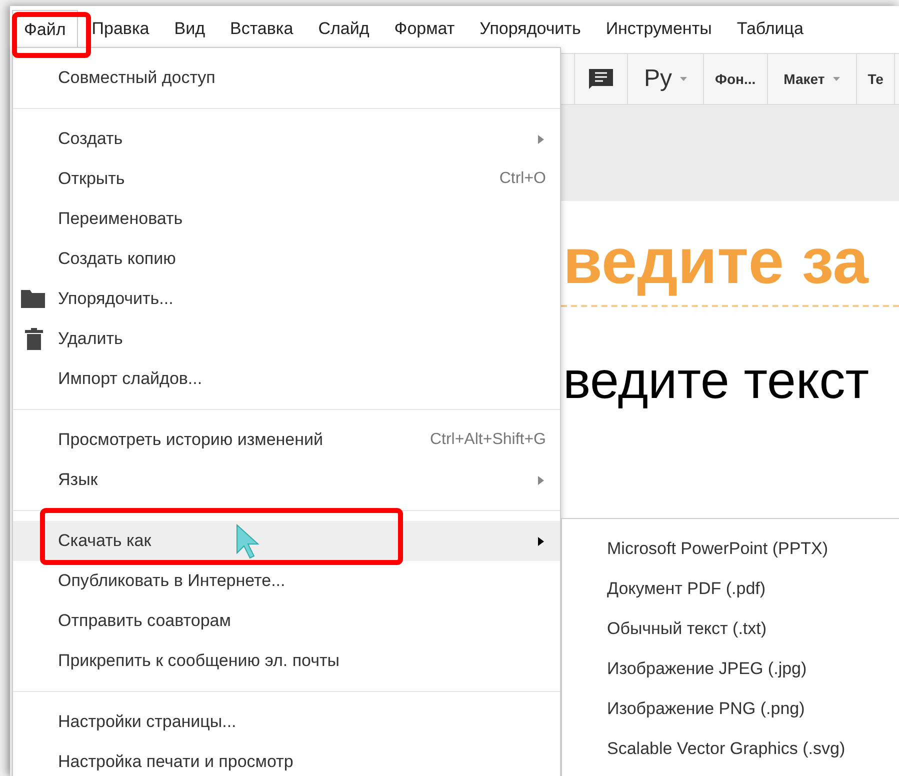 Image resolution: width=899 pixels, height=776 pixels. Describe the element at coordinates (137, 78) in the screenshot. I see `menu-item-label: Совместный доступ` at that location.